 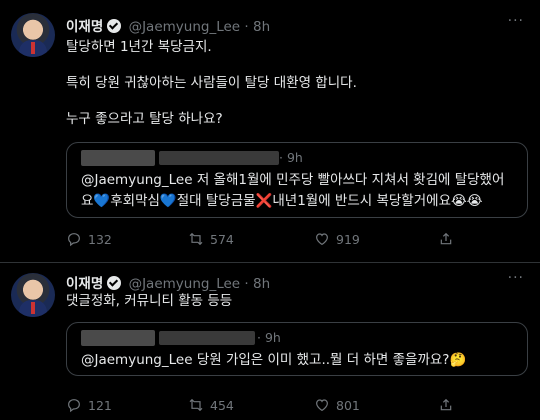 What do you see at coordinates (348, 239) in the screenshot?
I see `like-count: 919` at bounding box center [348, 239].